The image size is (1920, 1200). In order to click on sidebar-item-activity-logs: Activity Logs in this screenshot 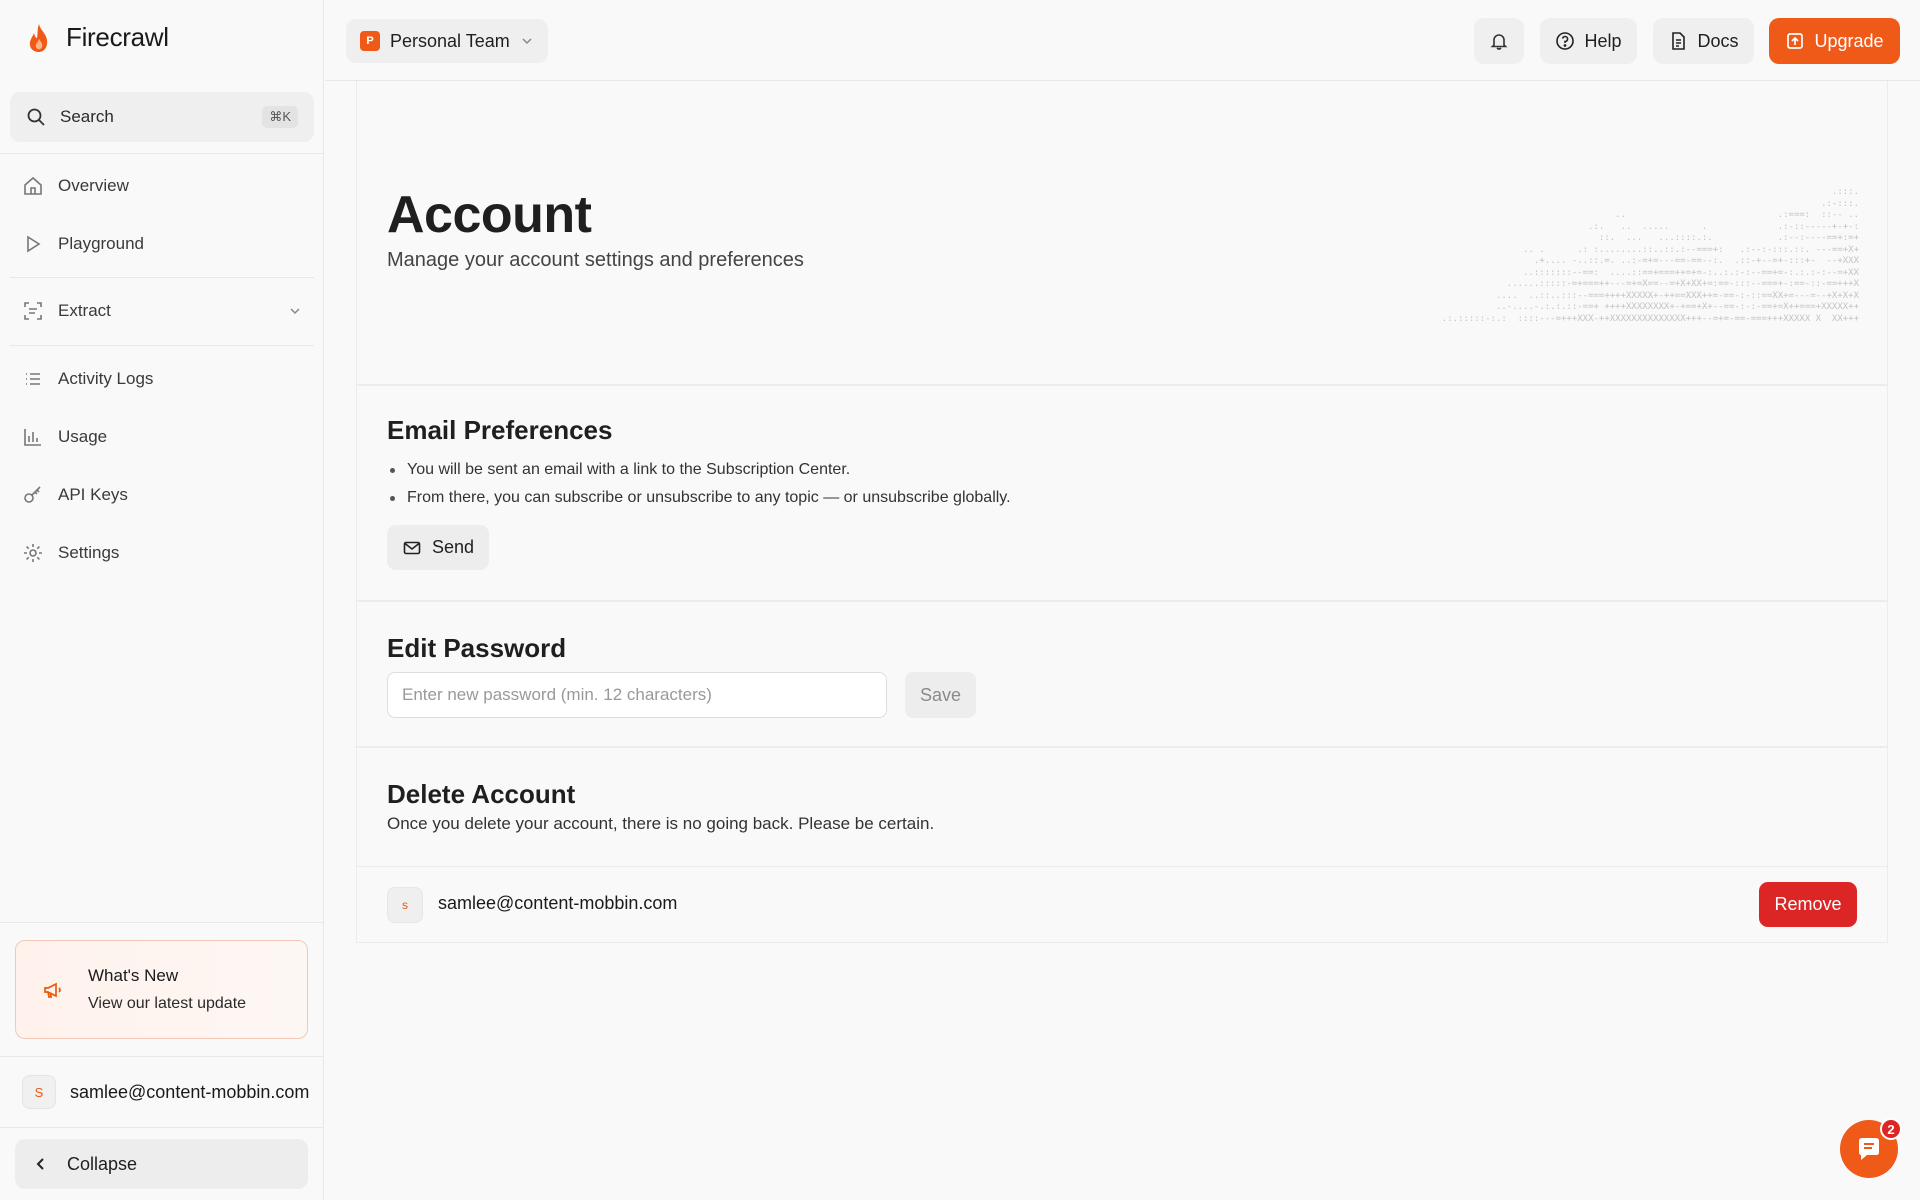, I will do `click(162, 379)`.